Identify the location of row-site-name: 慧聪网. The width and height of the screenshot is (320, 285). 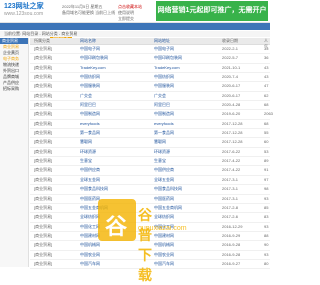
(86, 142).